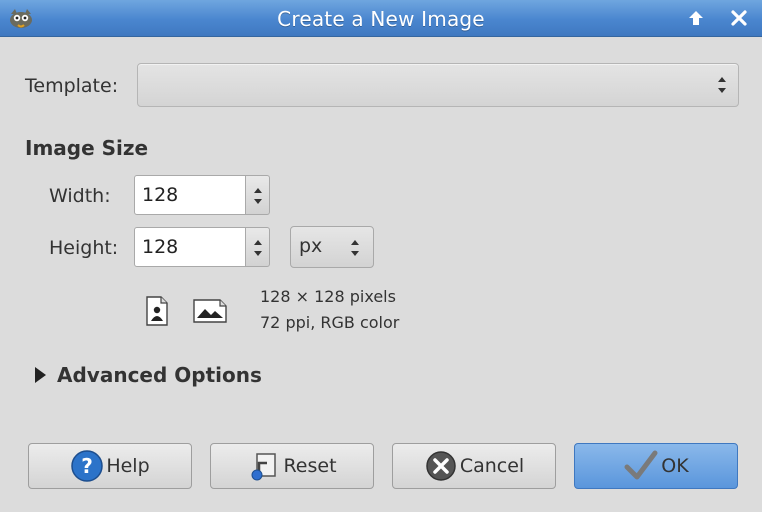 The height and width of the screenshot is (512, 762). I want to click on ok-button: OK, so click(656, 466).